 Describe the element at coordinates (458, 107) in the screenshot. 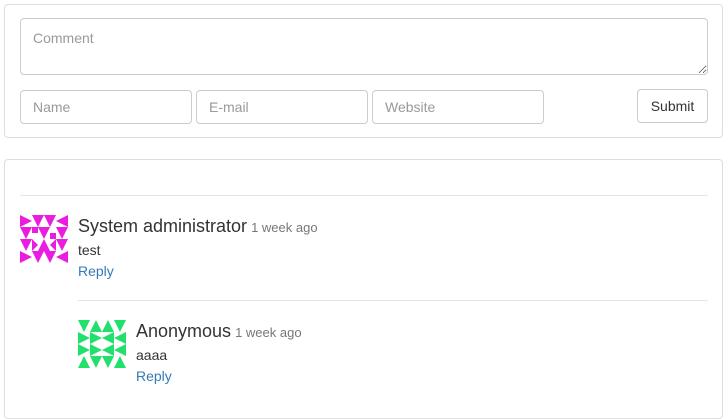

I see `website-field` at that location.